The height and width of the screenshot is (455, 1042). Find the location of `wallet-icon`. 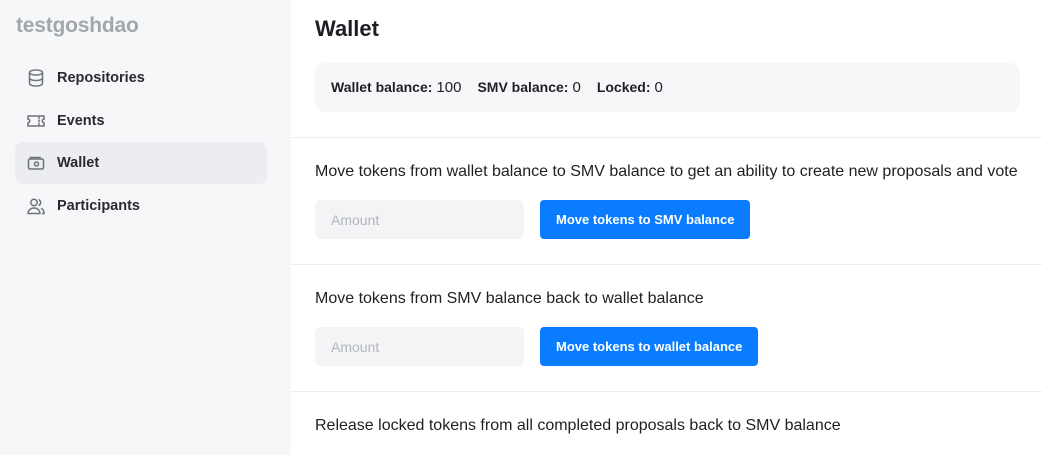

wallet-icon is located at coordinates (36, 163).